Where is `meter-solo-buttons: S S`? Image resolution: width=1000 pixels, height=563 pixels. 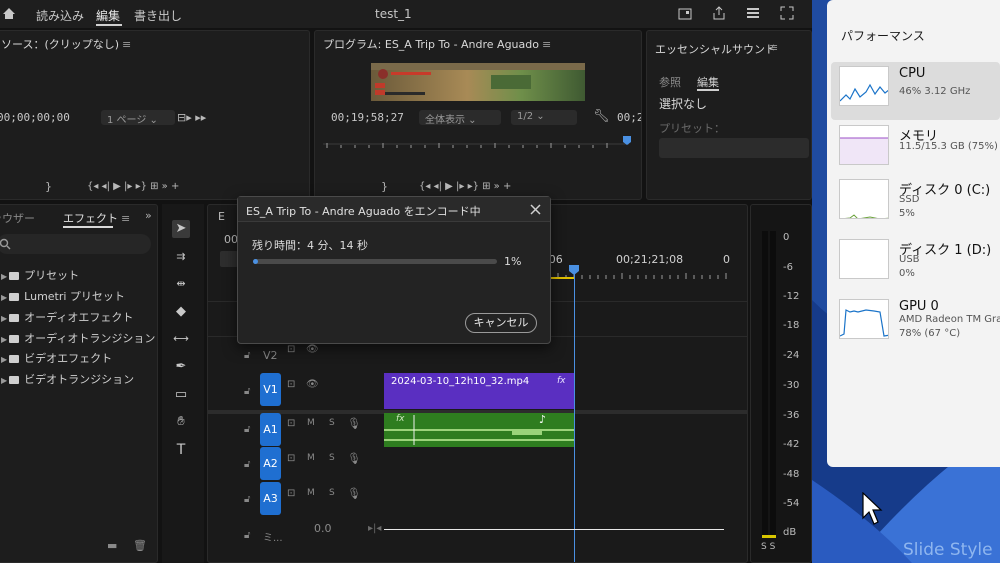 meter-solo-buttons: S S is located at coordinates (768, 547).